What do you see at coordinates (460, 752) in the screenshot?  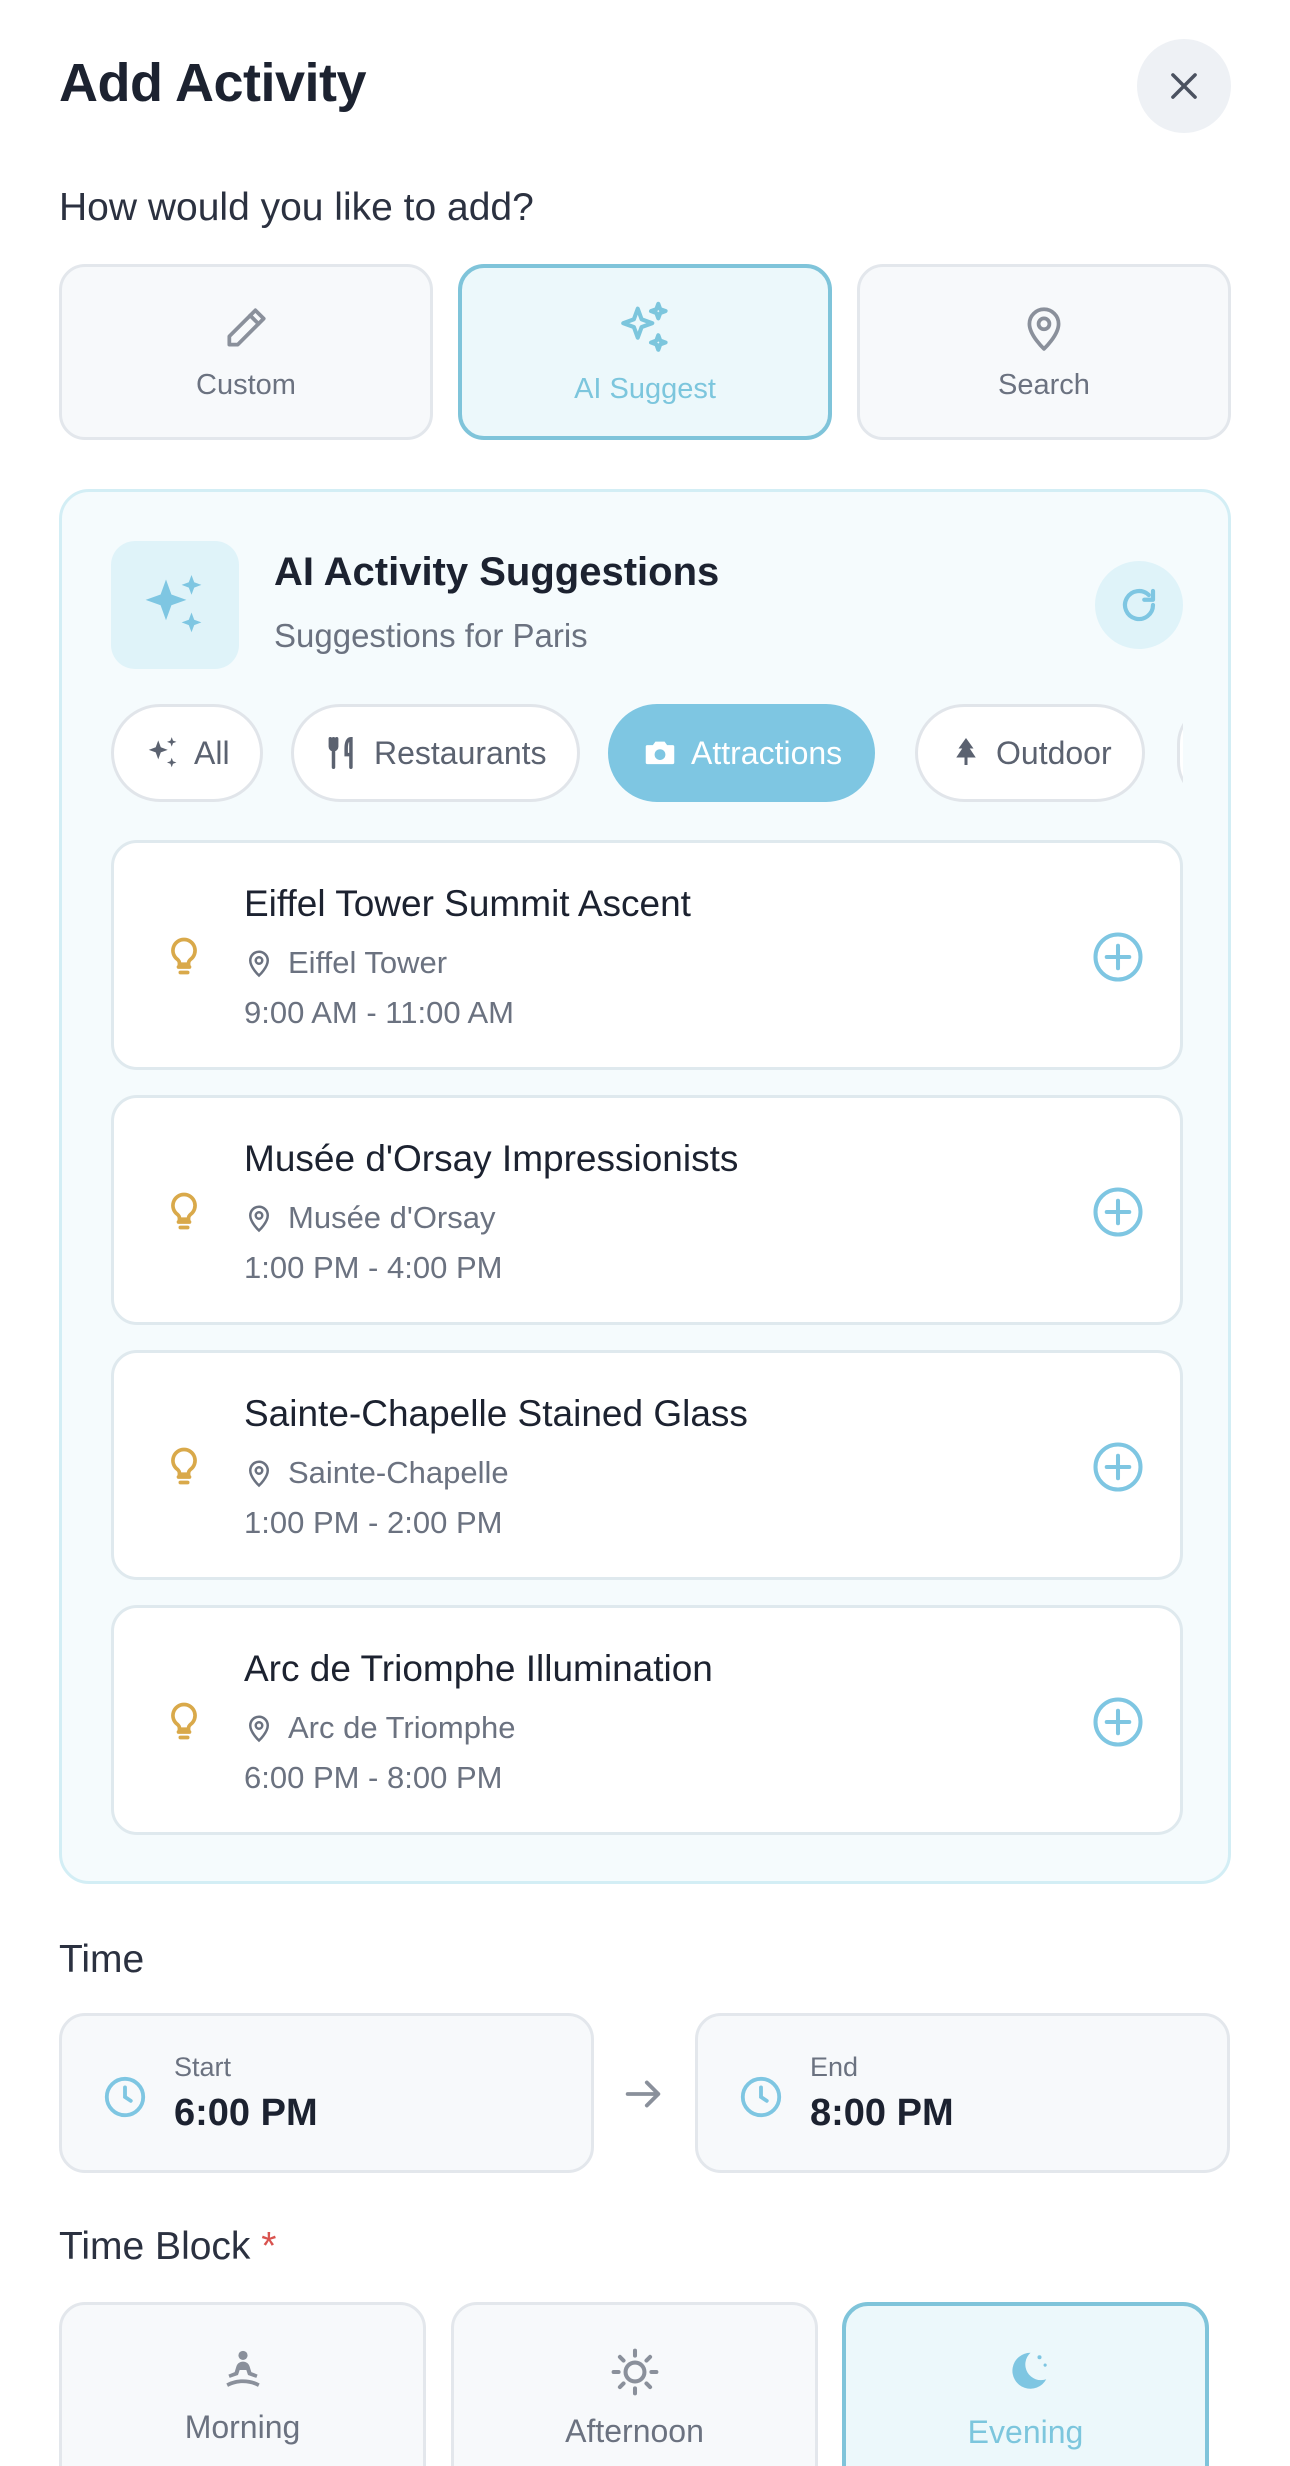 I see `chip-restaurants-label: Restaurants` at bounding box center [460, 752].